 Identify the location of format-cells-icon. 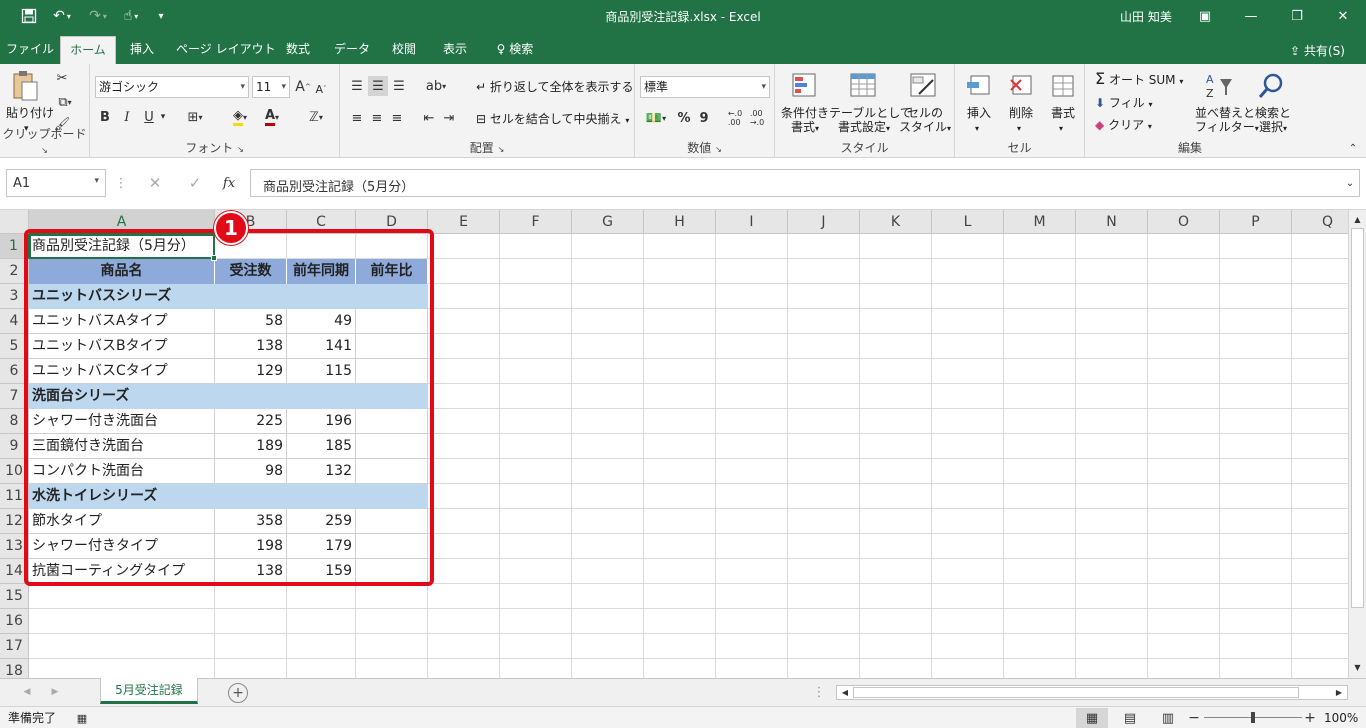
(1063, 86).